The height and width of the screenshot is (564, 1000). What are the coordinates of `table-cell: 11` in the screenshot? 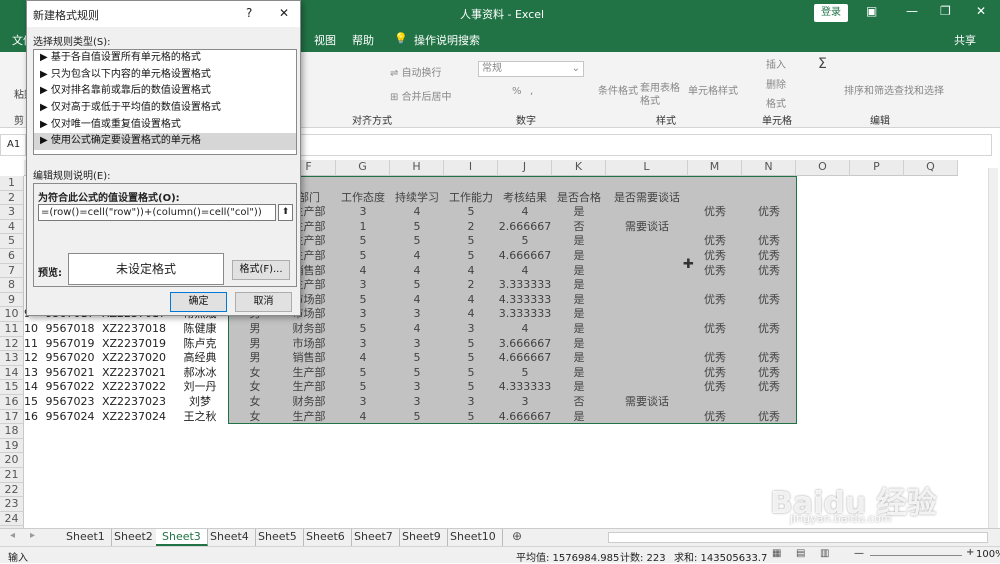 It's located at (34, 344).